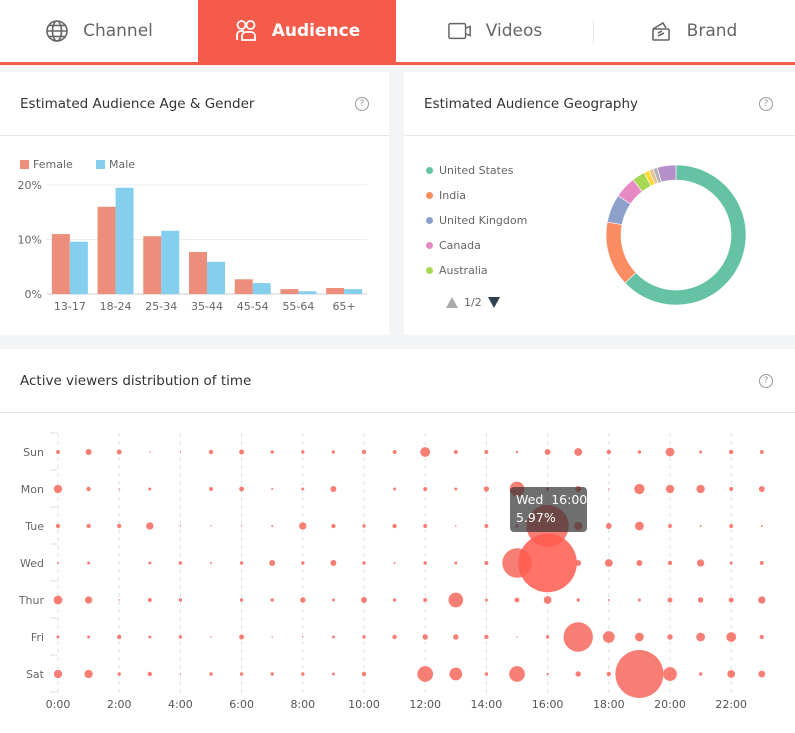 The image size is (795, 733). I want to click on legend-item-australia: Australia, so click(476, 270).